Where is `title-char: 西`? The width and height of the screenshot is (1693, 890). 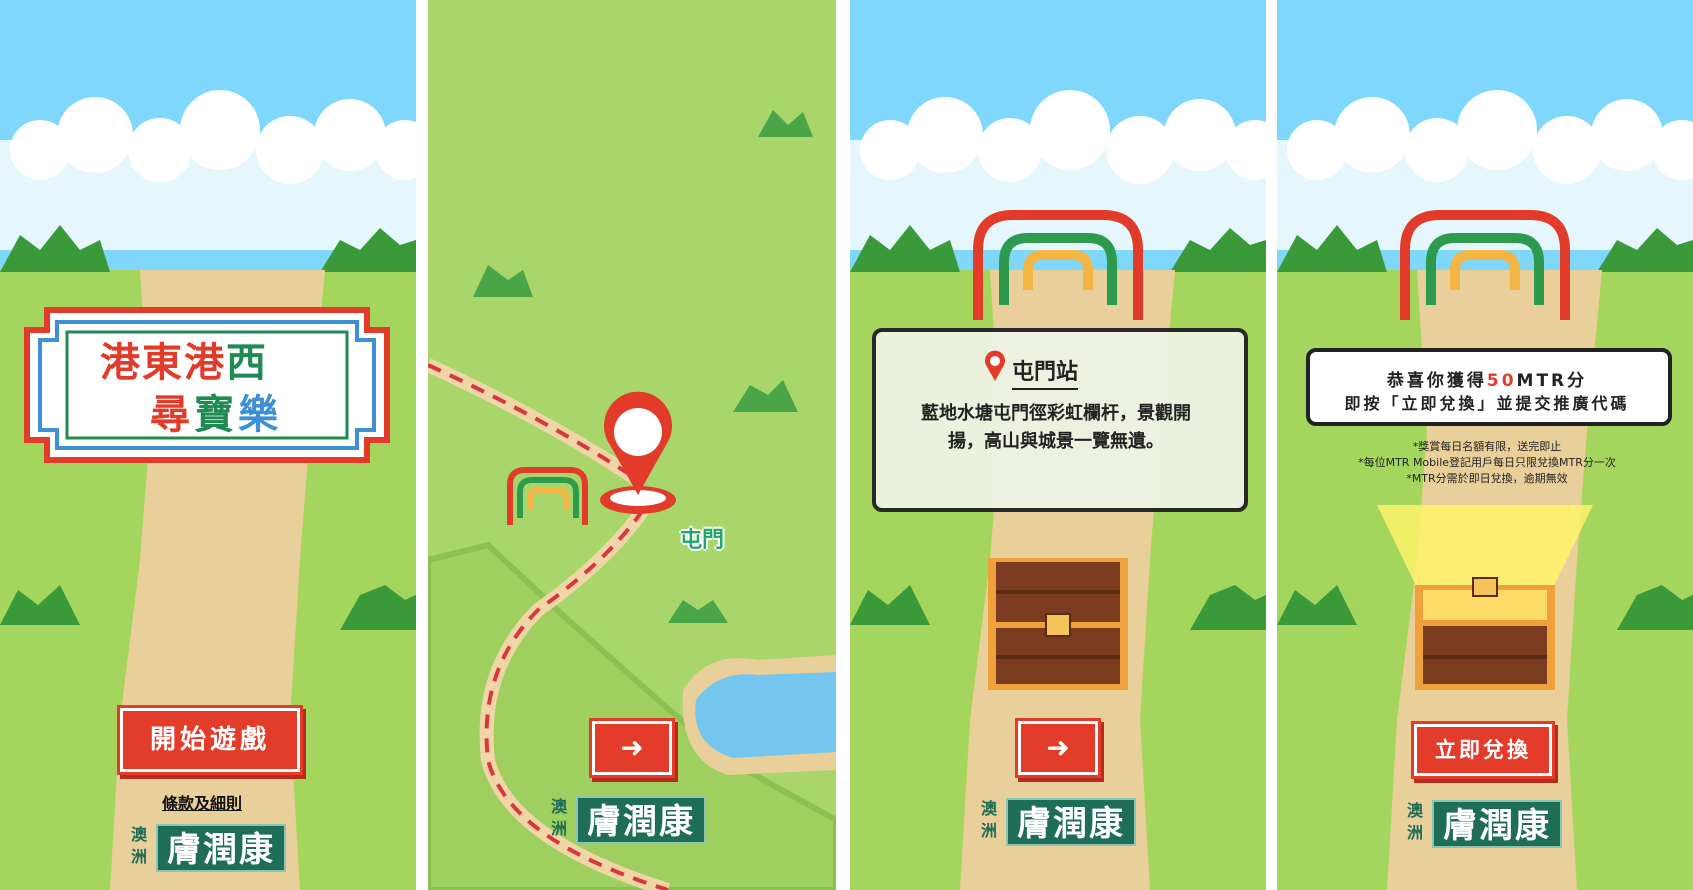 title-char: 西 is located at coordinates (247, 363).